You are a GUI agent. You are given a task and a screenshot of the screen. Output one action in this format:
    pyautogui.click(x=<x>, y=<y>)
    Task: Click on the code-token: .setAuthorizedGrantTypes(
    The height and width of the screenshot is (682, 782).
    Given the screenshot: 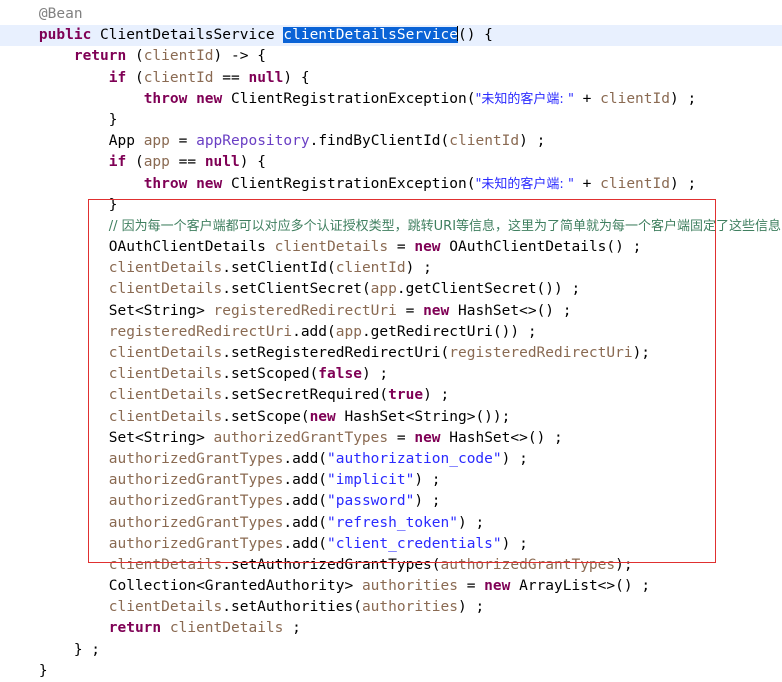 What is the action you would take?
    pyautogui.click(x=331, y=564)
    